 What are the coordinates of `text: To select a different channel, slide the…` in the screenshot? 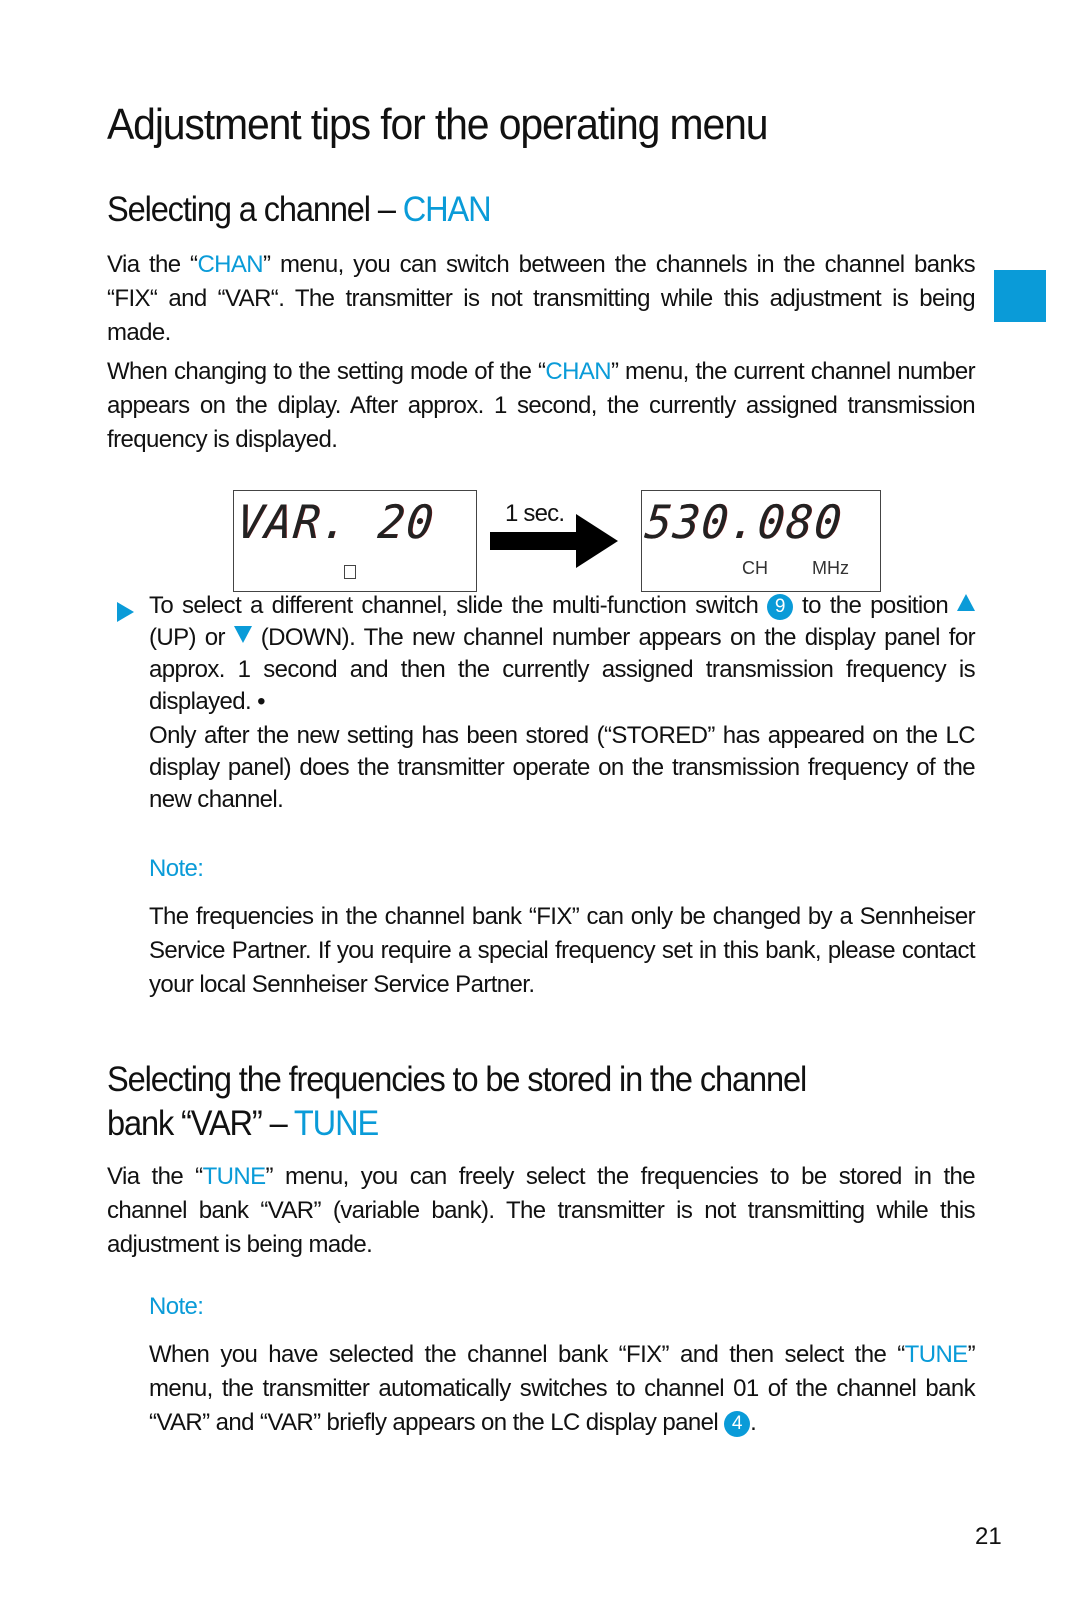 It's located at (458, 605).